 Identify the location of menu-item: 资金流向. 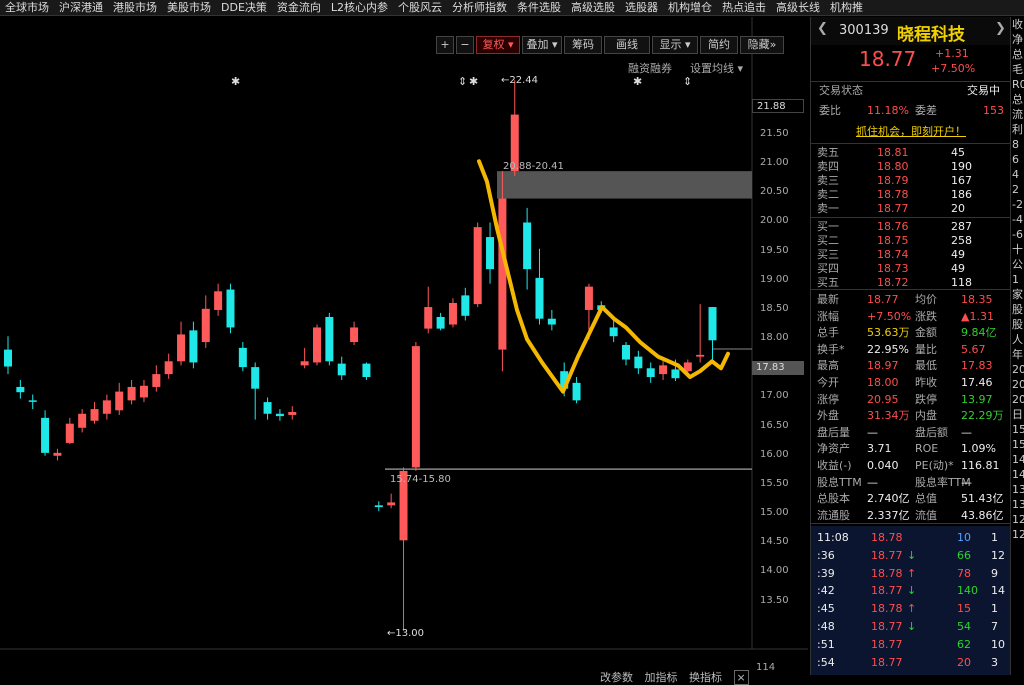
(299, 7).